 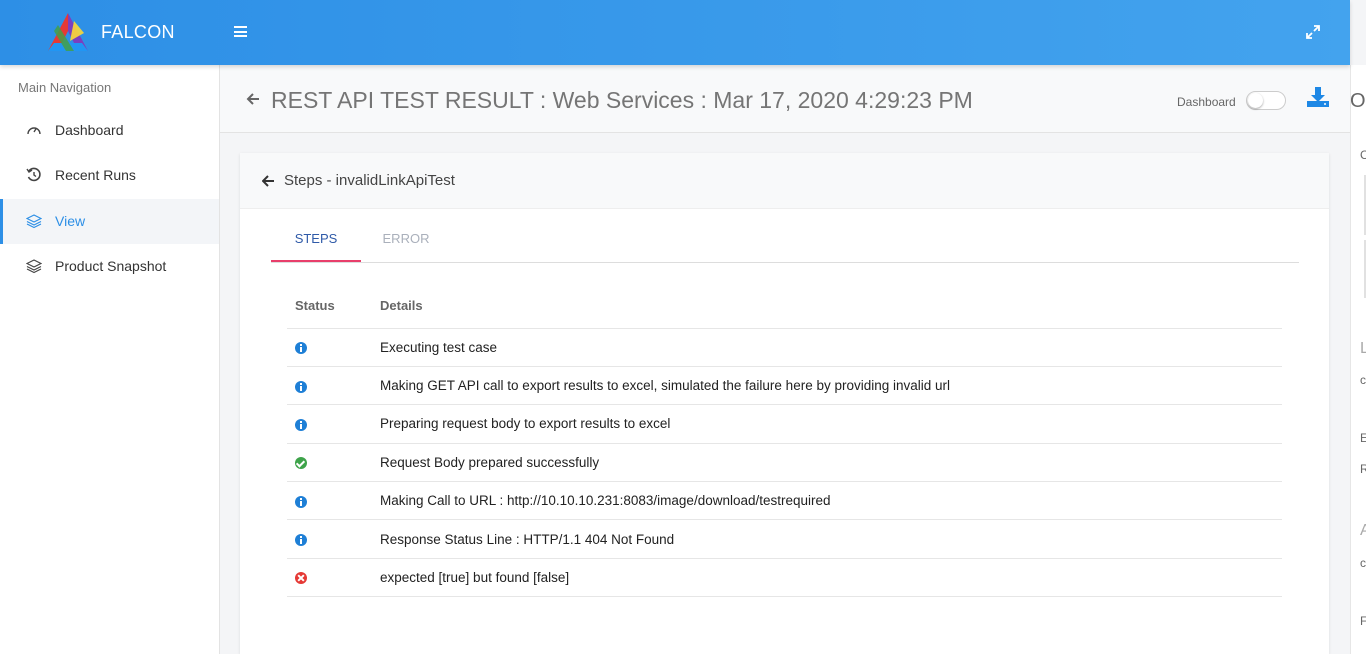 I want to click on column-header-status: Status, so click(x=329, y=306).